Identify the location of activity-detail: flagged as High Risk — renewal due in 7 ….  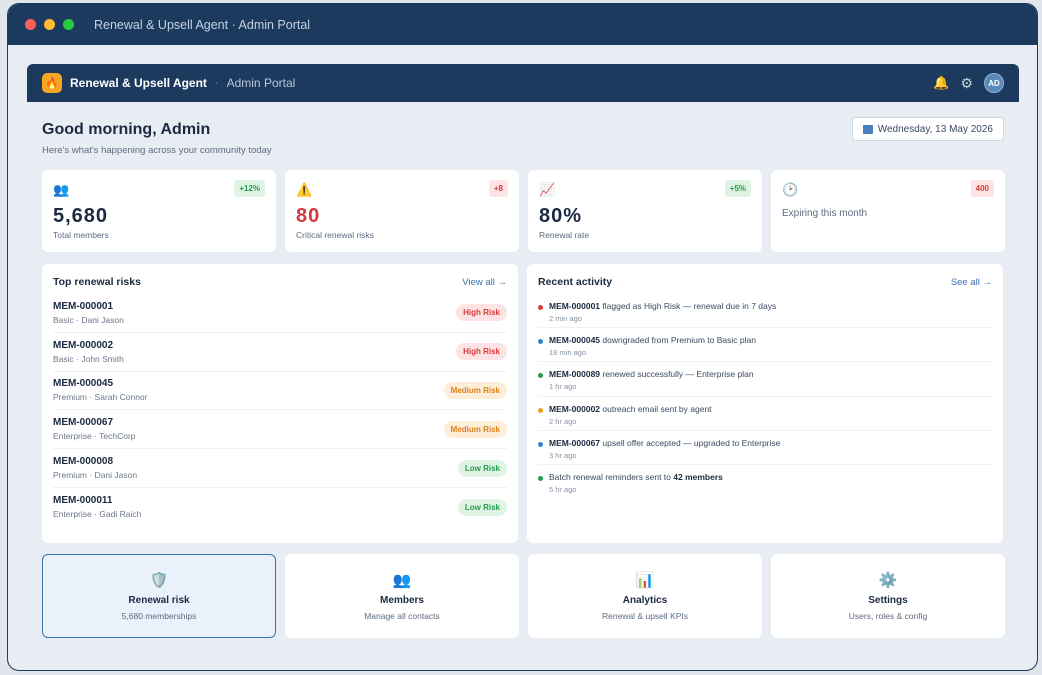
(688, 306).